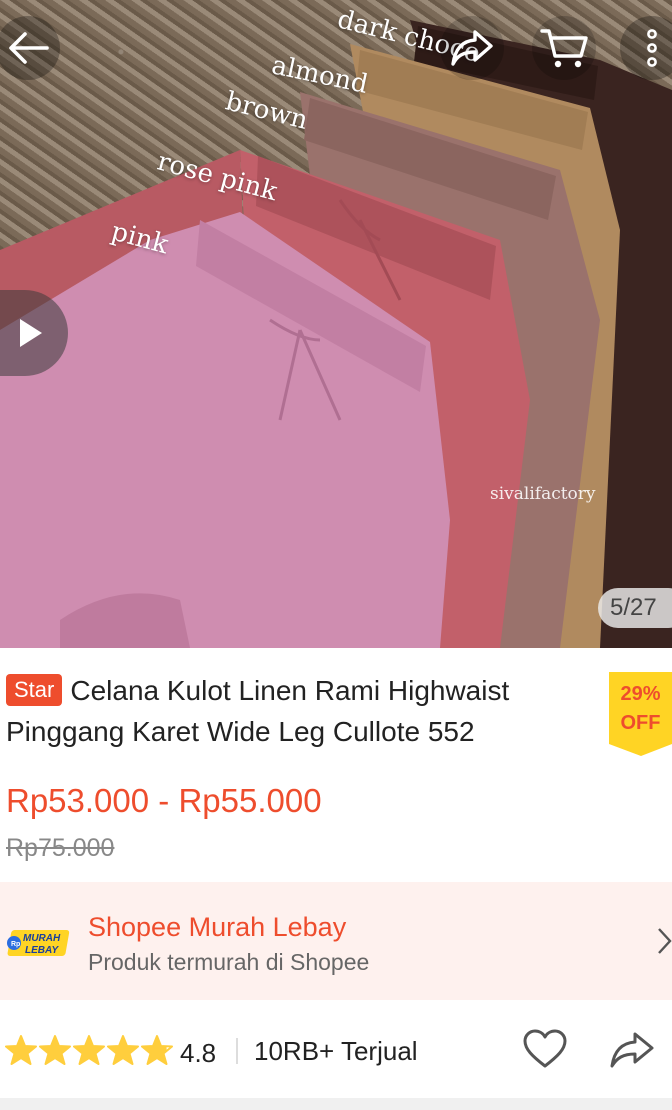 The image size is (672, 1110). Describe the element at coordinates (217, 927) in the screenshot. I see `promo-title: Shopee Murah Lebay` at that location.